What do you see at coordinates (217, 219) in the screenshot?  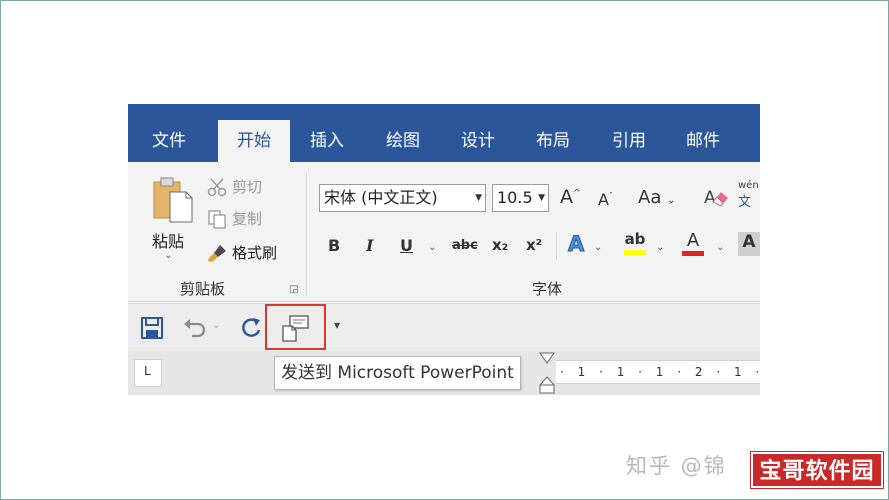 I see `copy-icon` at bounding box center [217, 219].